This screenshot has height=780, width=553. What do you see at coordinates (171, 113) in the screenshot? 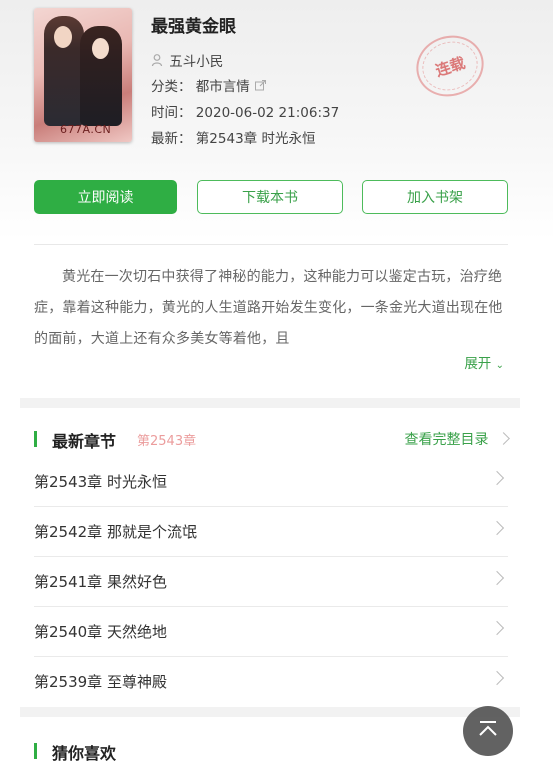
I see `time-label: 时间：` at bounding box center [171, 113].